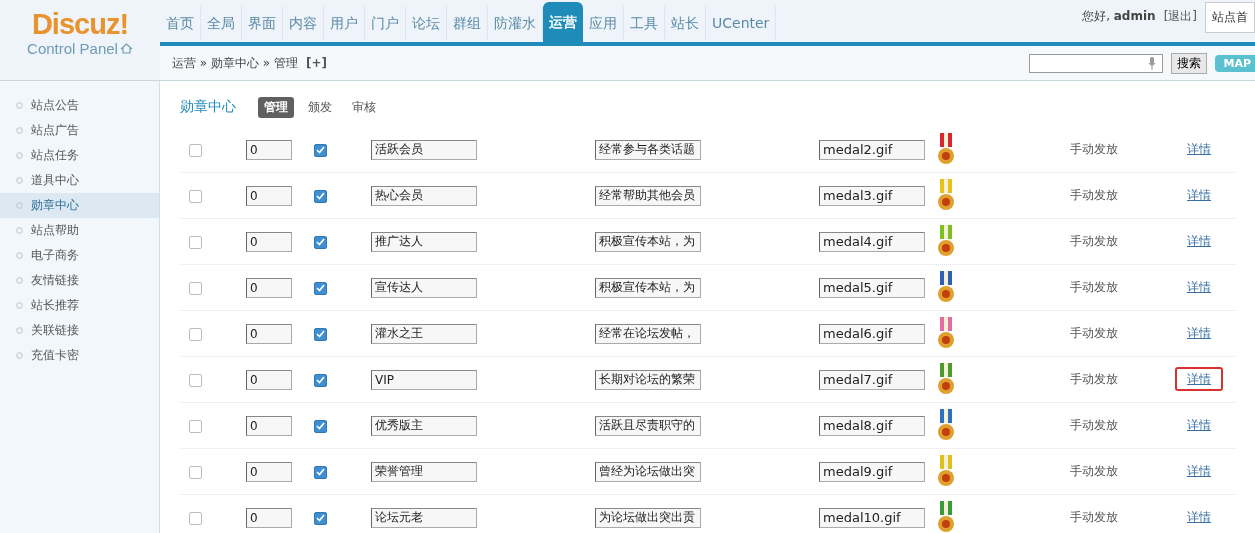 Image resolution: width=1255 pixels, height=533 pixels. What do you see at coordinates (424, 471) in the screenshot?
I see `name-field: 荣誉管理` at bounding box center [424, 471].